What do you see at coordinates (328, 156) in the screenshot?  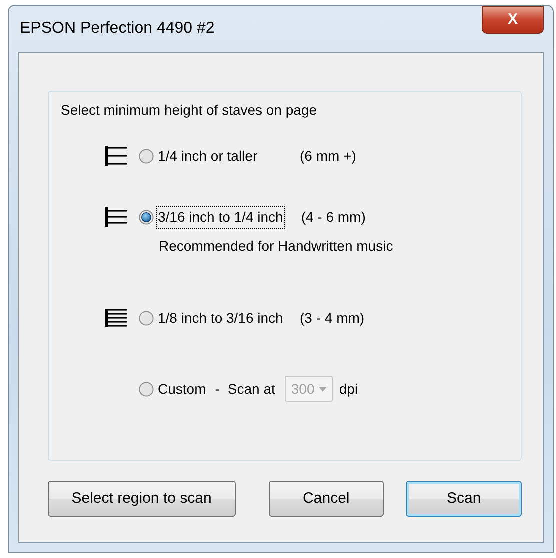 I see `size-label: (6 mm +)` at bounding box center [328, 156].